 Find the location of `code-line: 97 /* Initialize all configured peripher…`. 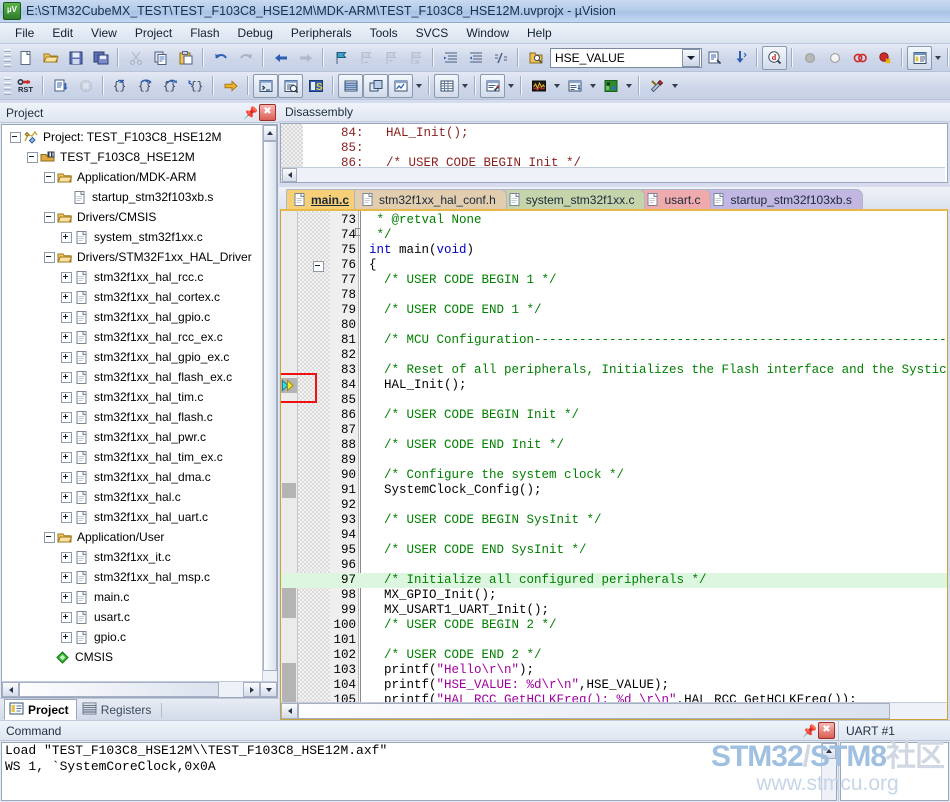

code-line: 97 /* Initialize all configured peripher… is located at coordinates (614, 580).